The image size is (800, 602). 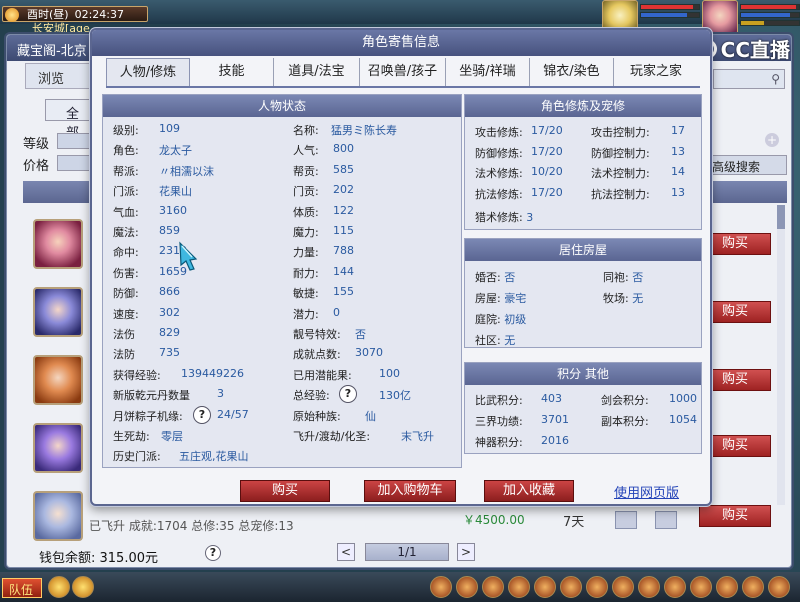 I want to click on status-right-row-value: 585, so click(x=343, y=169).